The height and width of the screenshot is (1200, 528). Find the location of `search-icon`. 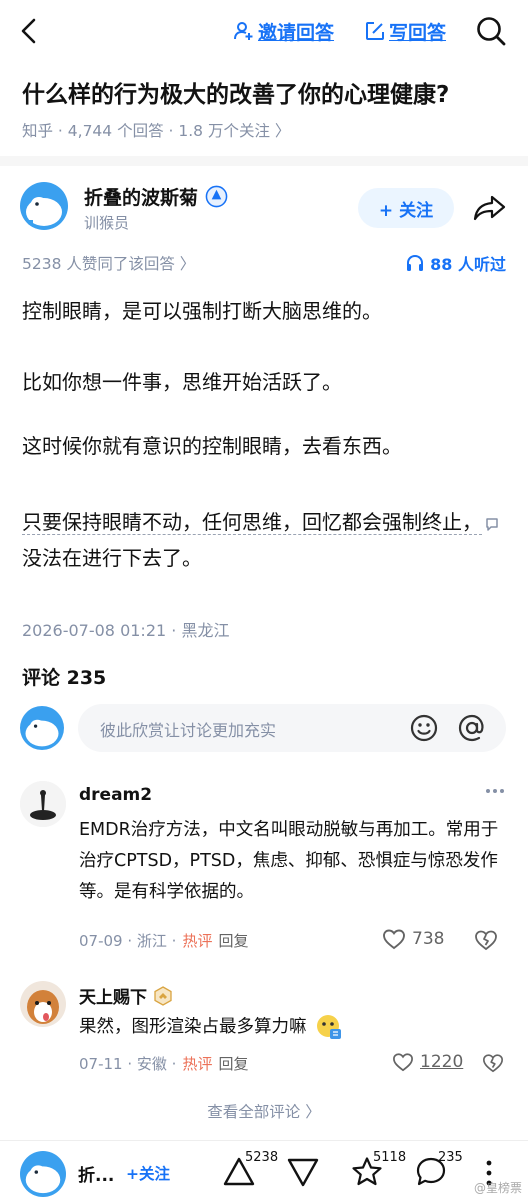

search-icon is located at coordinates (491, 31).